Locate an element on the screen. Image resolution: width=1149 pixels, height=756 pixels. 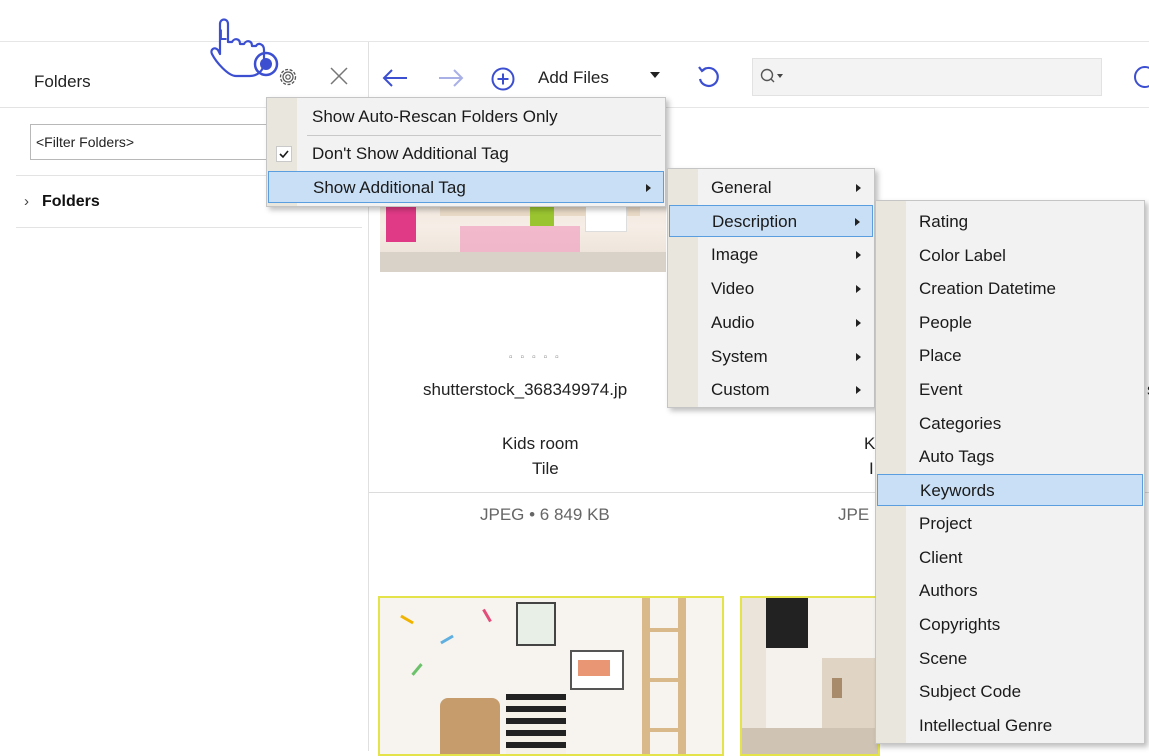
tree-item-folders: Folders is located at coordinates (71, 202).